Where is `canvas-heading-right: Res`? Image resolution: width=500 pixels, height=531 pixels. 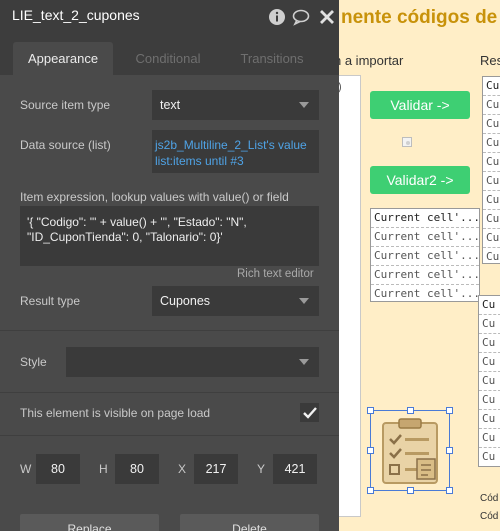
canvas-heading-right: Res is located at coordinates (490, 60).